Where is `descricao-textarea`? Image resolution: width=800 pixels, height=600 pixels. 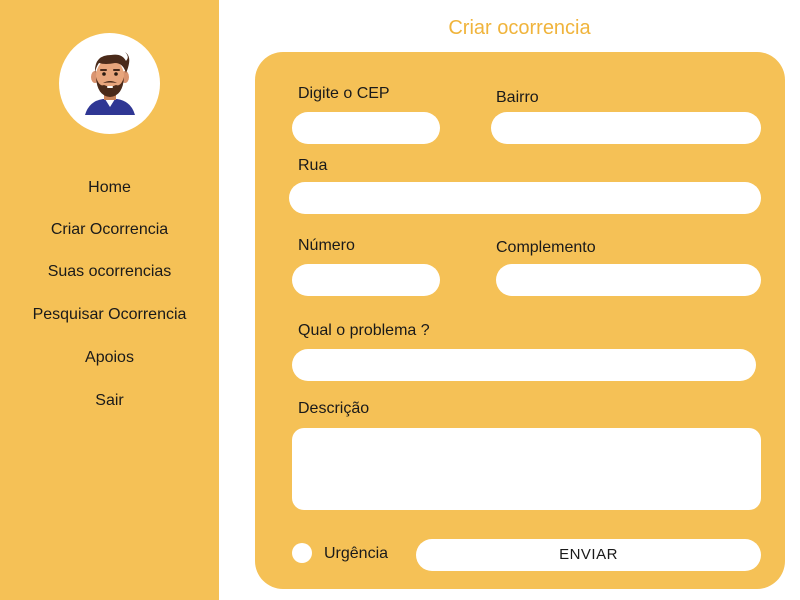
descricao-textarea is located at coordinates (526, 469).